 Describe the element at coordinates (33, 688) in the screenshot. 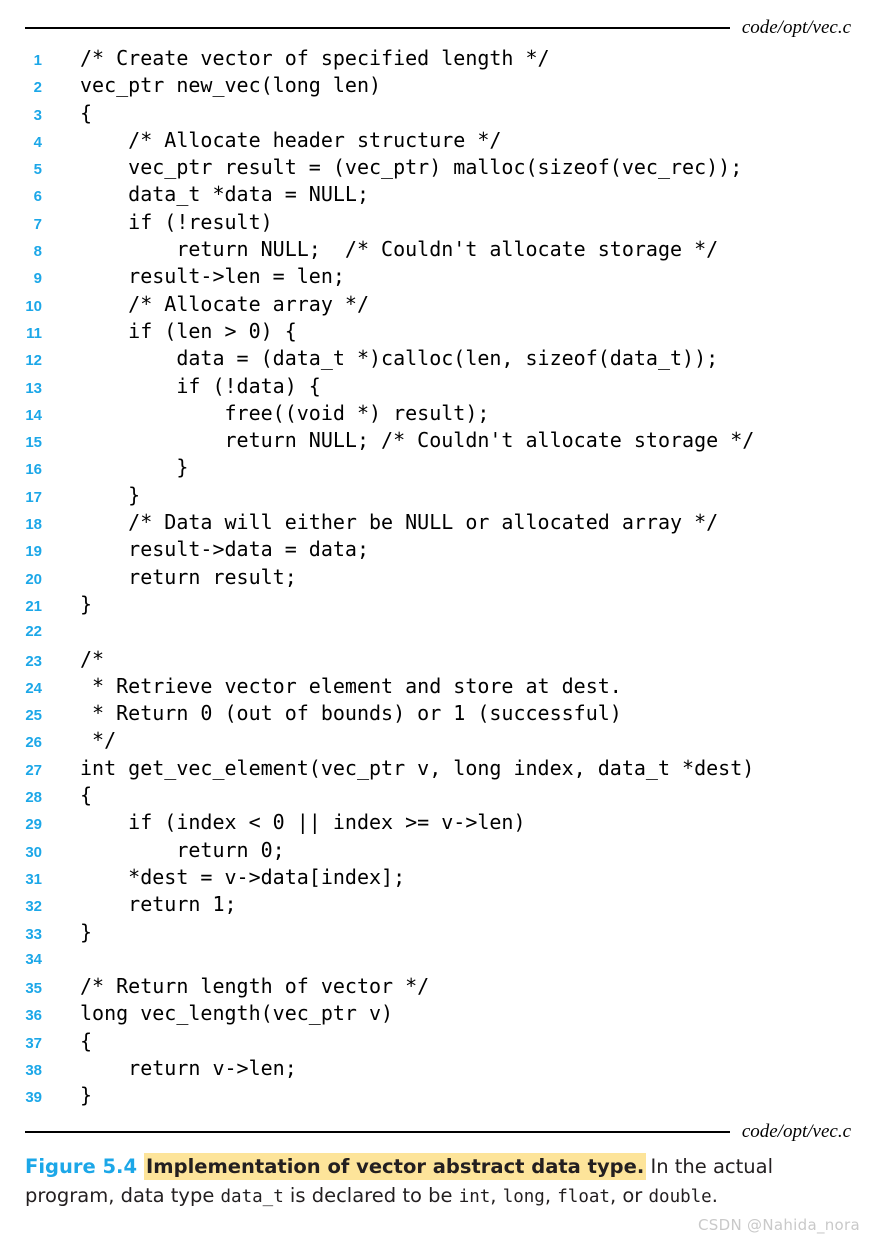

I see `line-number: 24` at that location.